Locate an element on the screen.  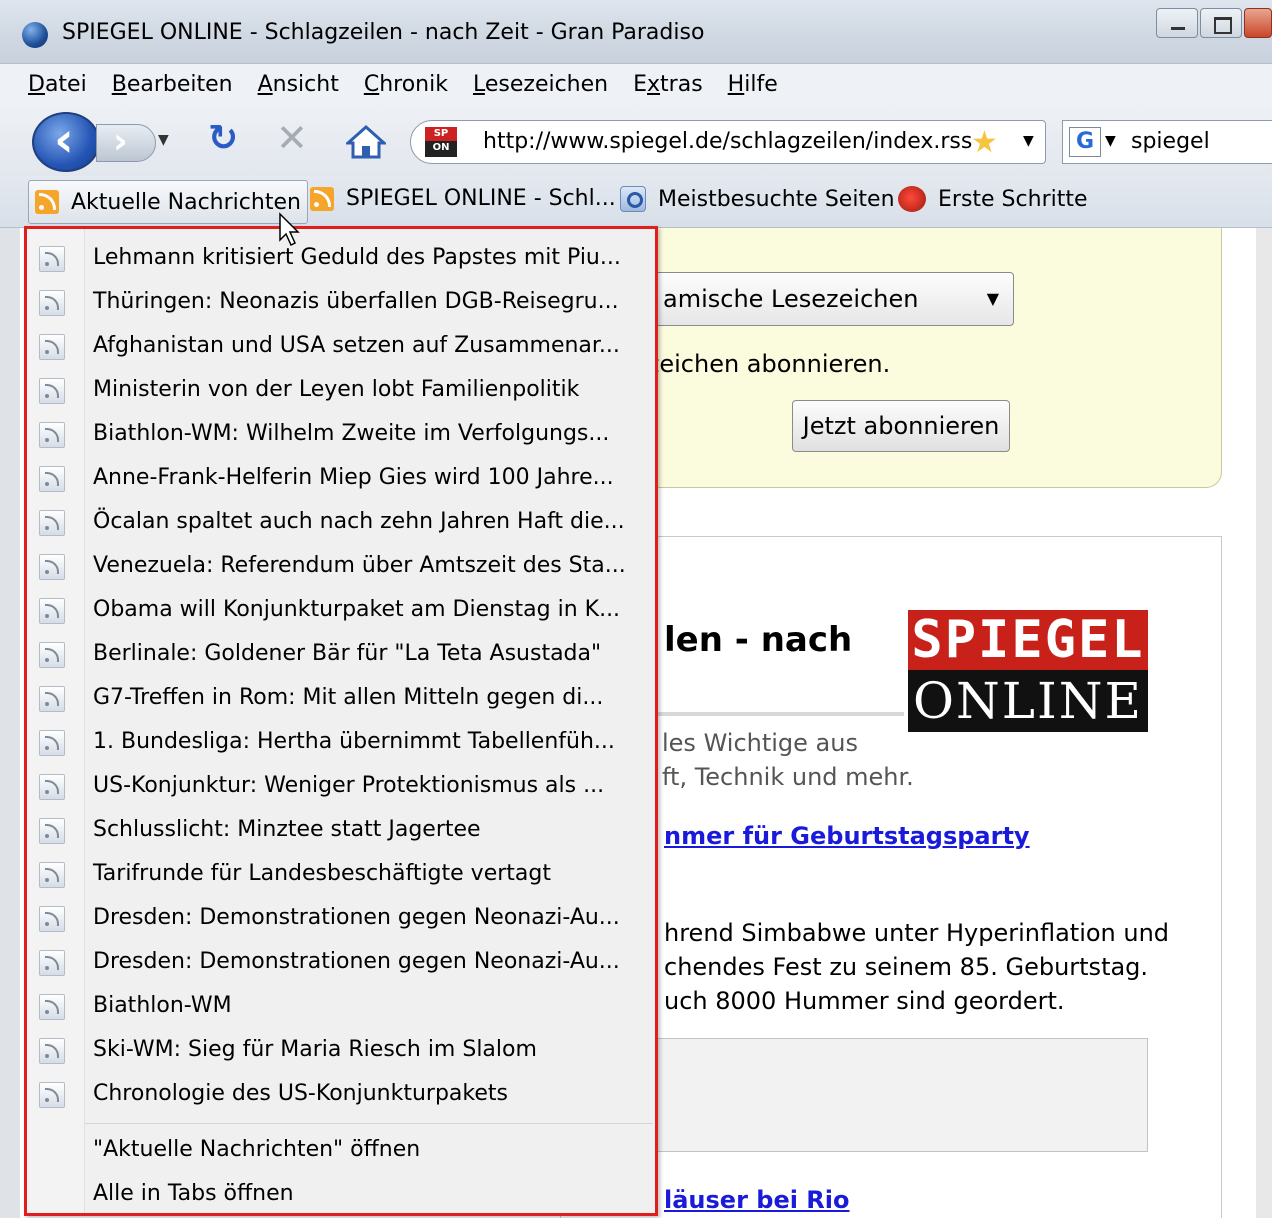
bookmark-label: Meistbesuchte Seiten is located at coordinates (776, 199).